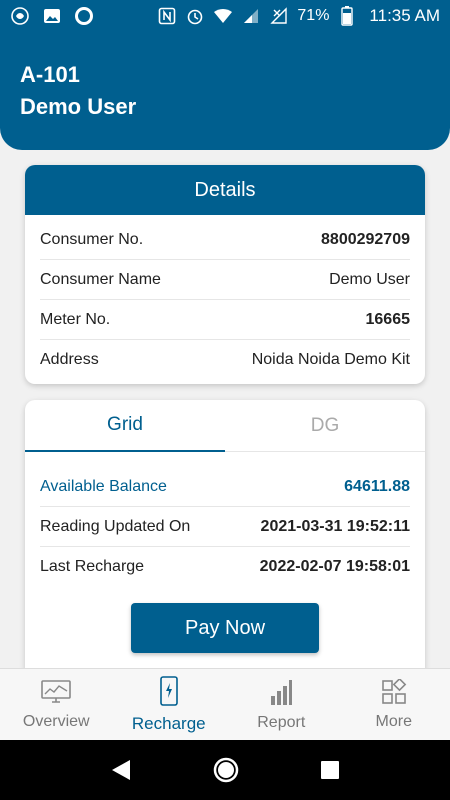 The image size is (450, 800). I want to click on detail-value: Demo User, so click(369, 279).